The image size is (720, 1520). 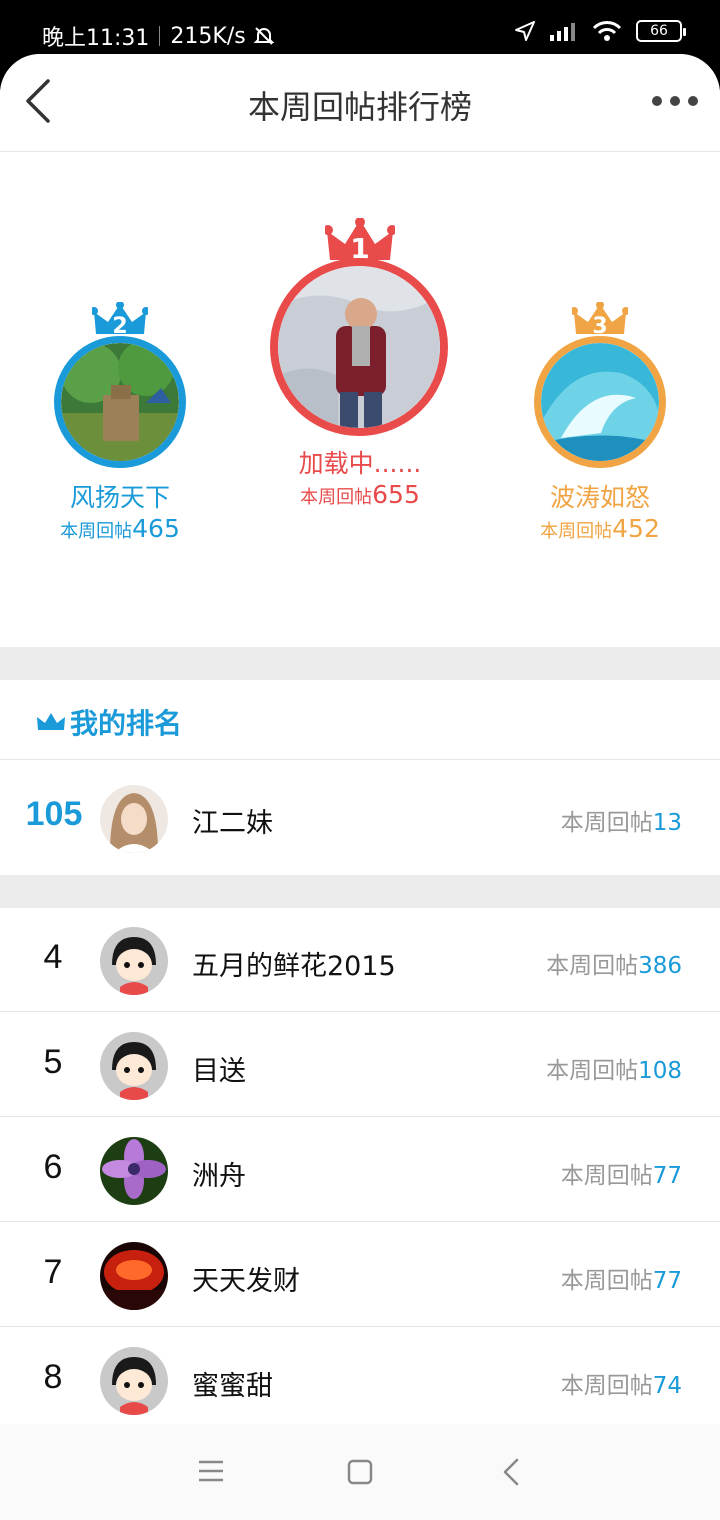 What do you see at coordinates (264, 36) in the screenshot?
I see `mute-icon` at bounding box center [264, 36].